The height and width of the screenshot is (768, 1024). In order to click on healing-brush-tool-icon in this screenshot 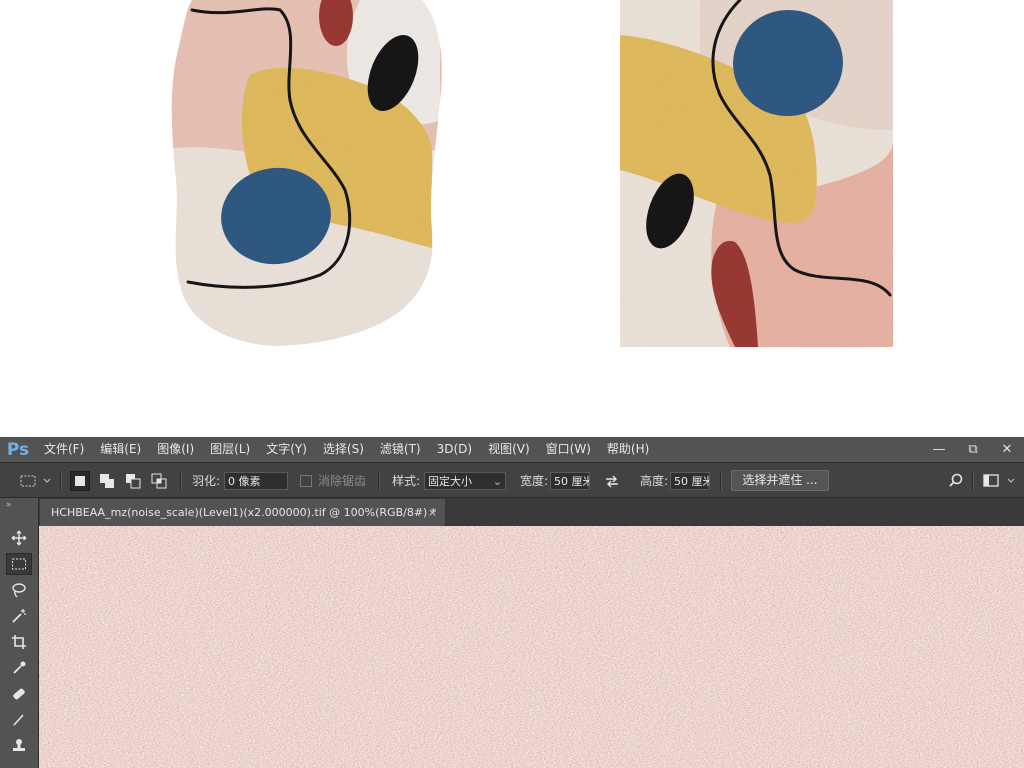, I will do `click(19, 694)`.